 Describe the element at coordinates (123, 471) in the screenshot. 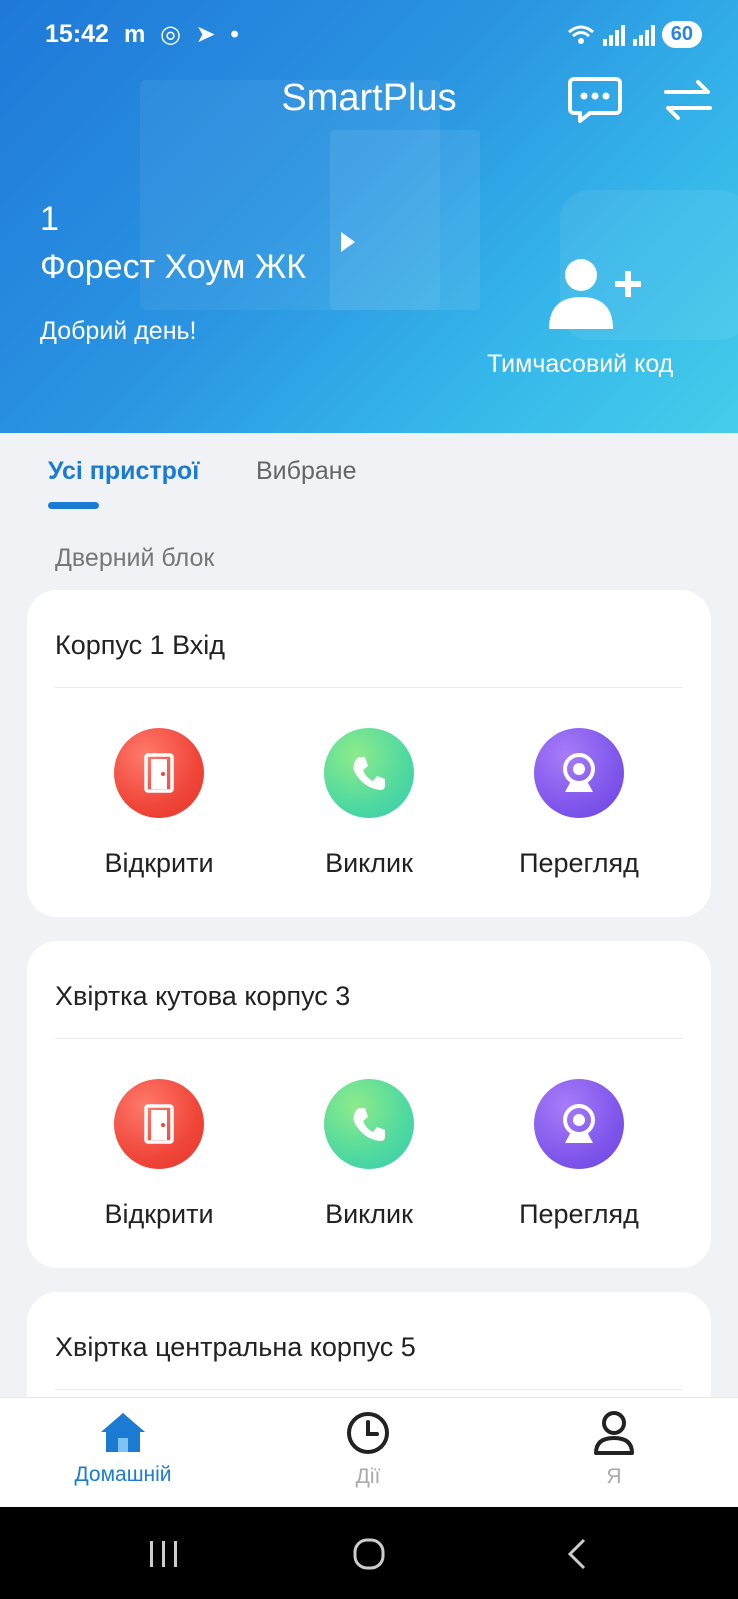

I see `tab-all-devices: Усі пристрої` at that location.